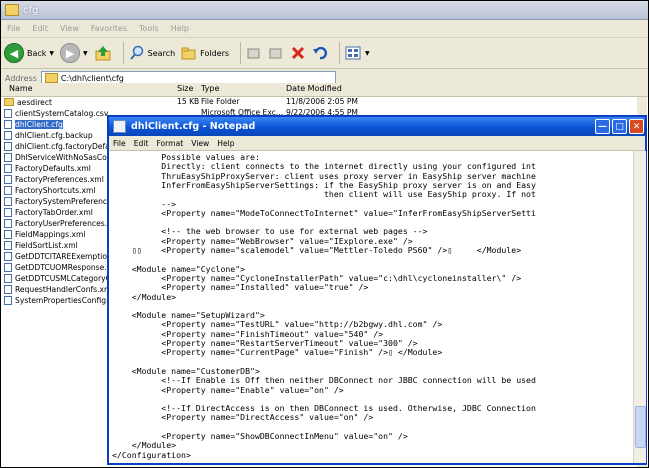 The width and height of the screenshot is (649, 468). What do you see at coordinates (62, 113) in the screenshot?
I see `file-name: clientSystemCatalog.csv` at bounding box center [62, 113].